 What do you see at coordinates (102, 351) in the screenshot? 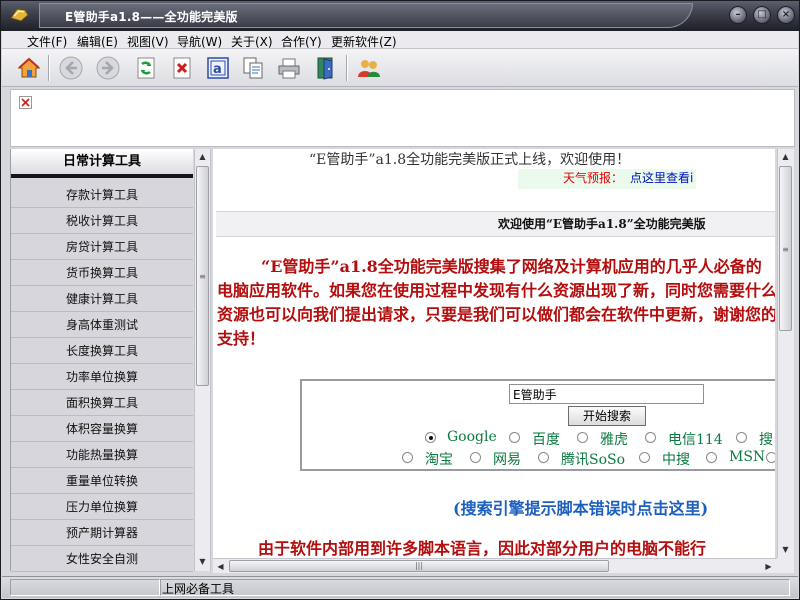
I see `sidebar-item-length: 长度换算工具` at bounding box center [102, 351].